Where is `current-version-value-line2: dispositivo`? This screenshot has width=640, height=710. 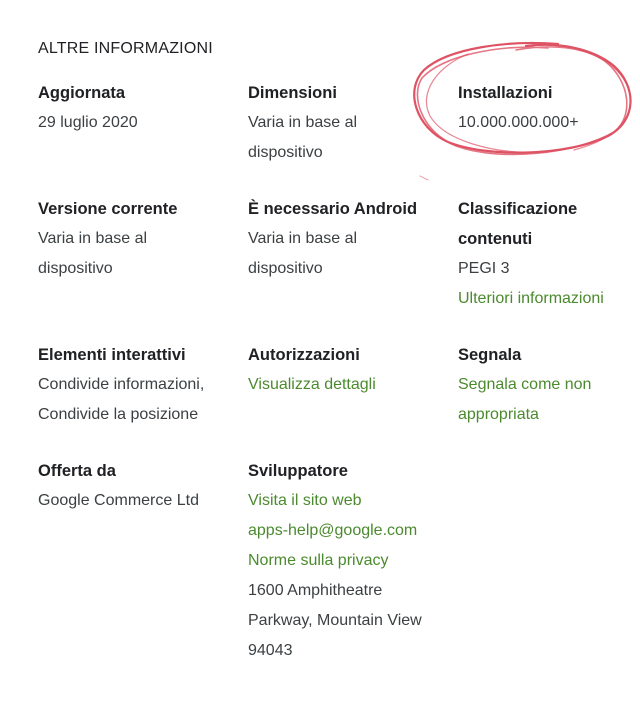 current-version-value-line2: dispositivo is located at coordinates (75, 268).